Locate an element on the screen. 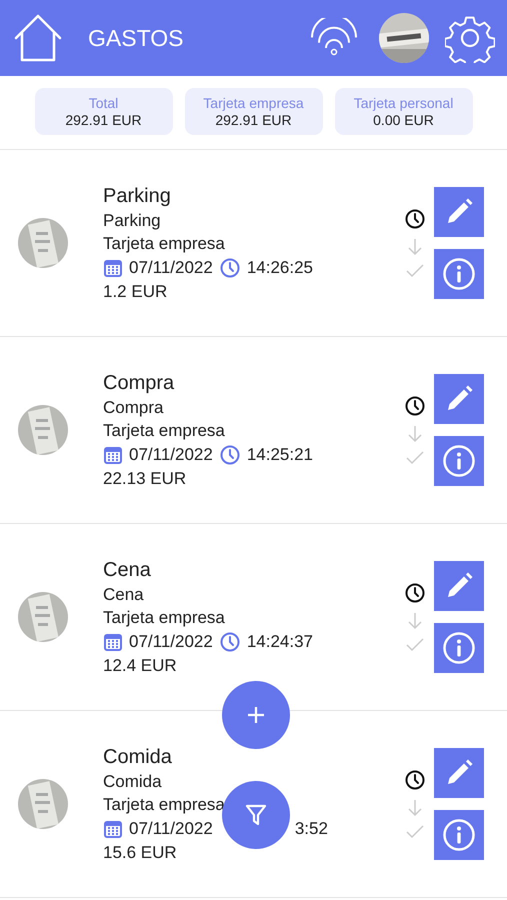 The width and height of the screenshot is (507, 900). expense-subtitle: Parking is located at coordinates (132, 220).